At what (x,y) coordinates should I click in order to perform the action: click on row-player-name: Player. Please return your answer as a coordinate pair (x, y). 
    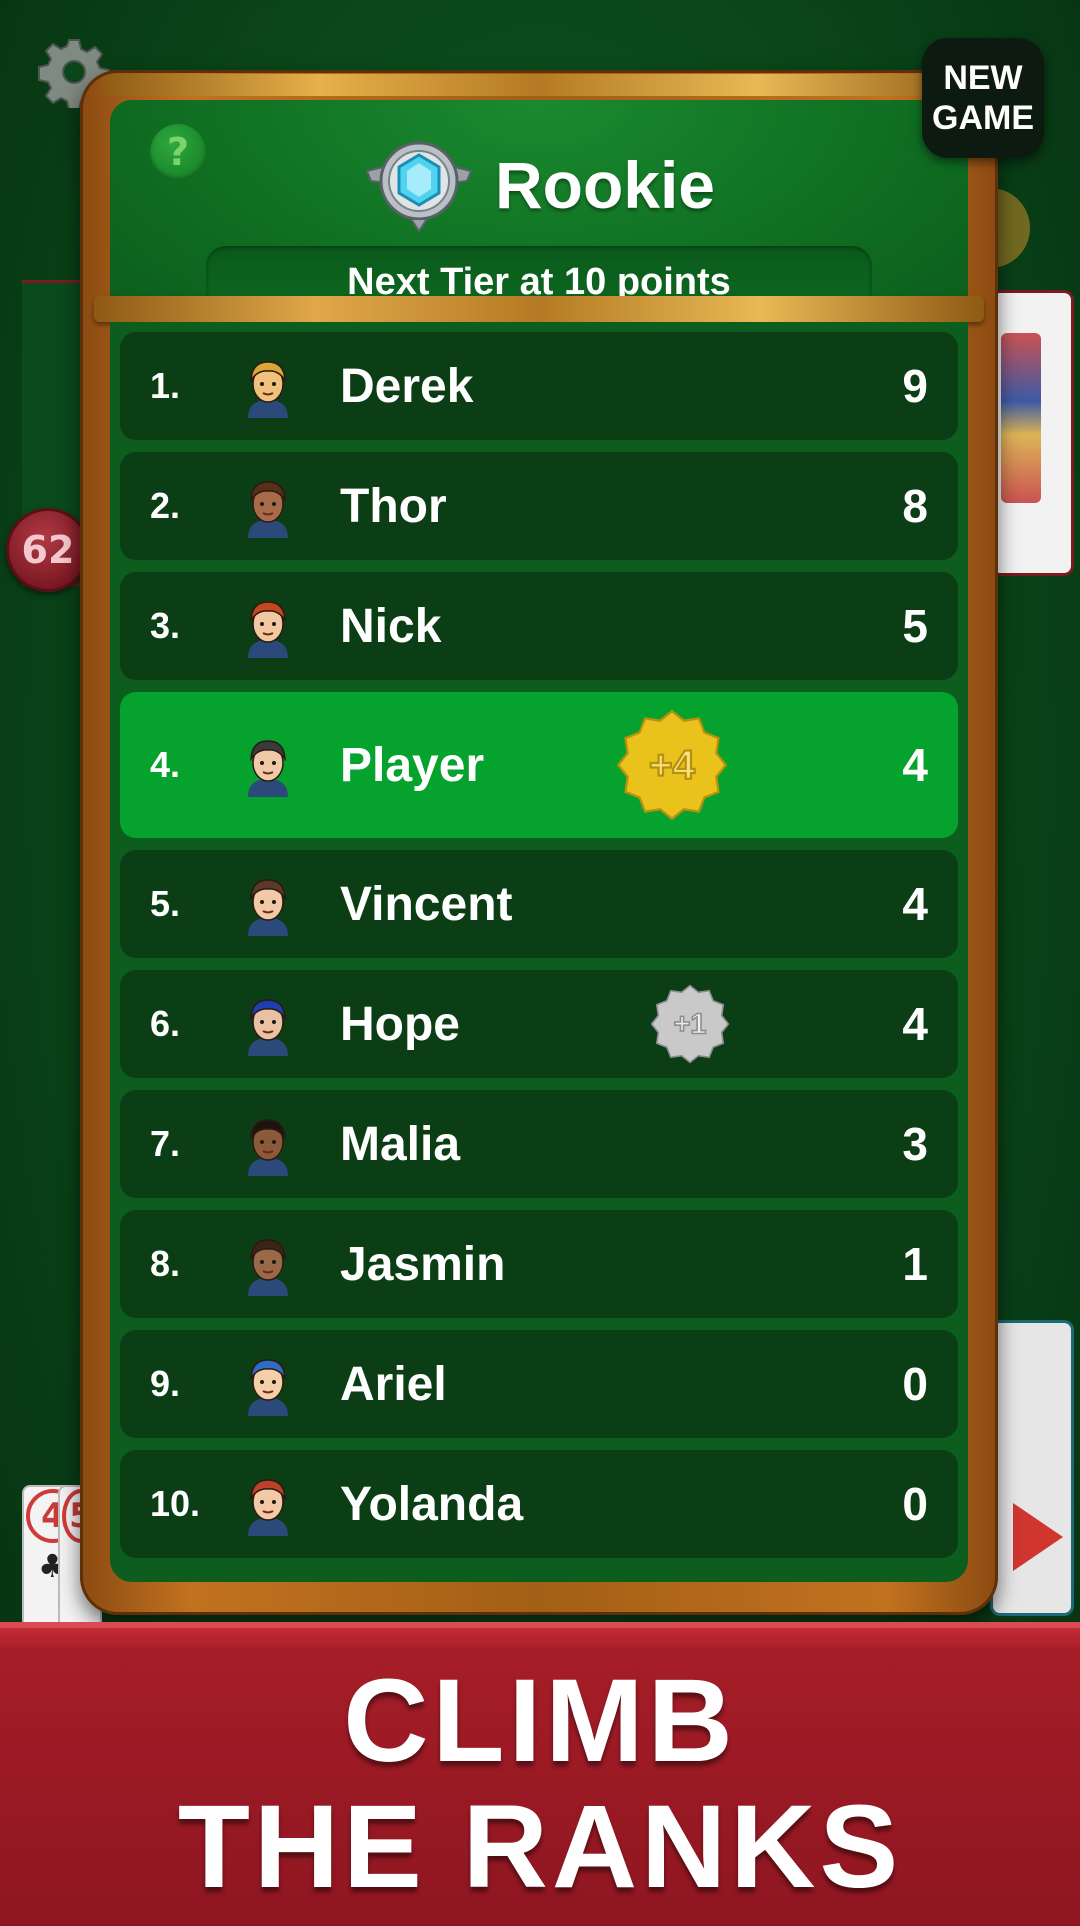
    Looking at the image, I should click on (412, 765).